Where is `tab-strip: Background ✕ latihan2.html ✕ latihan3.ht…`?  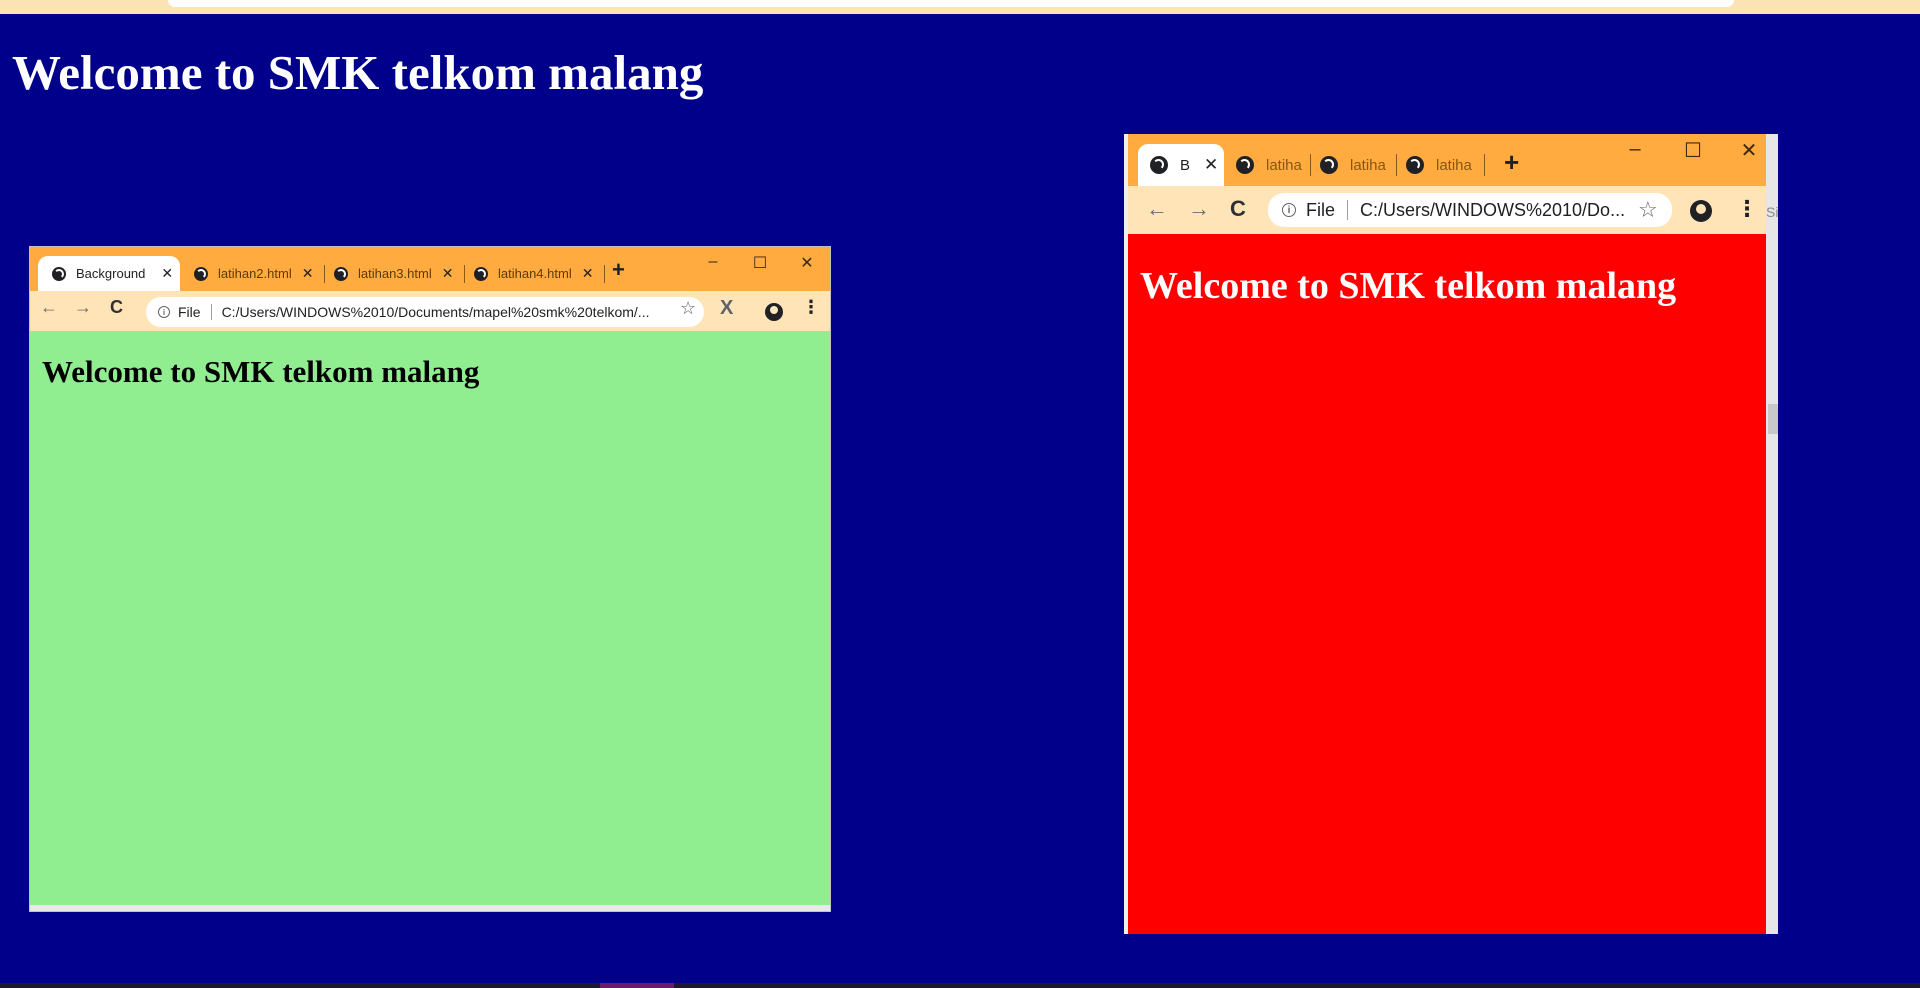
tab-strip: Background ✕ latihan2.html ✕ latihan3.ht… is located at coordinates (430, 269).